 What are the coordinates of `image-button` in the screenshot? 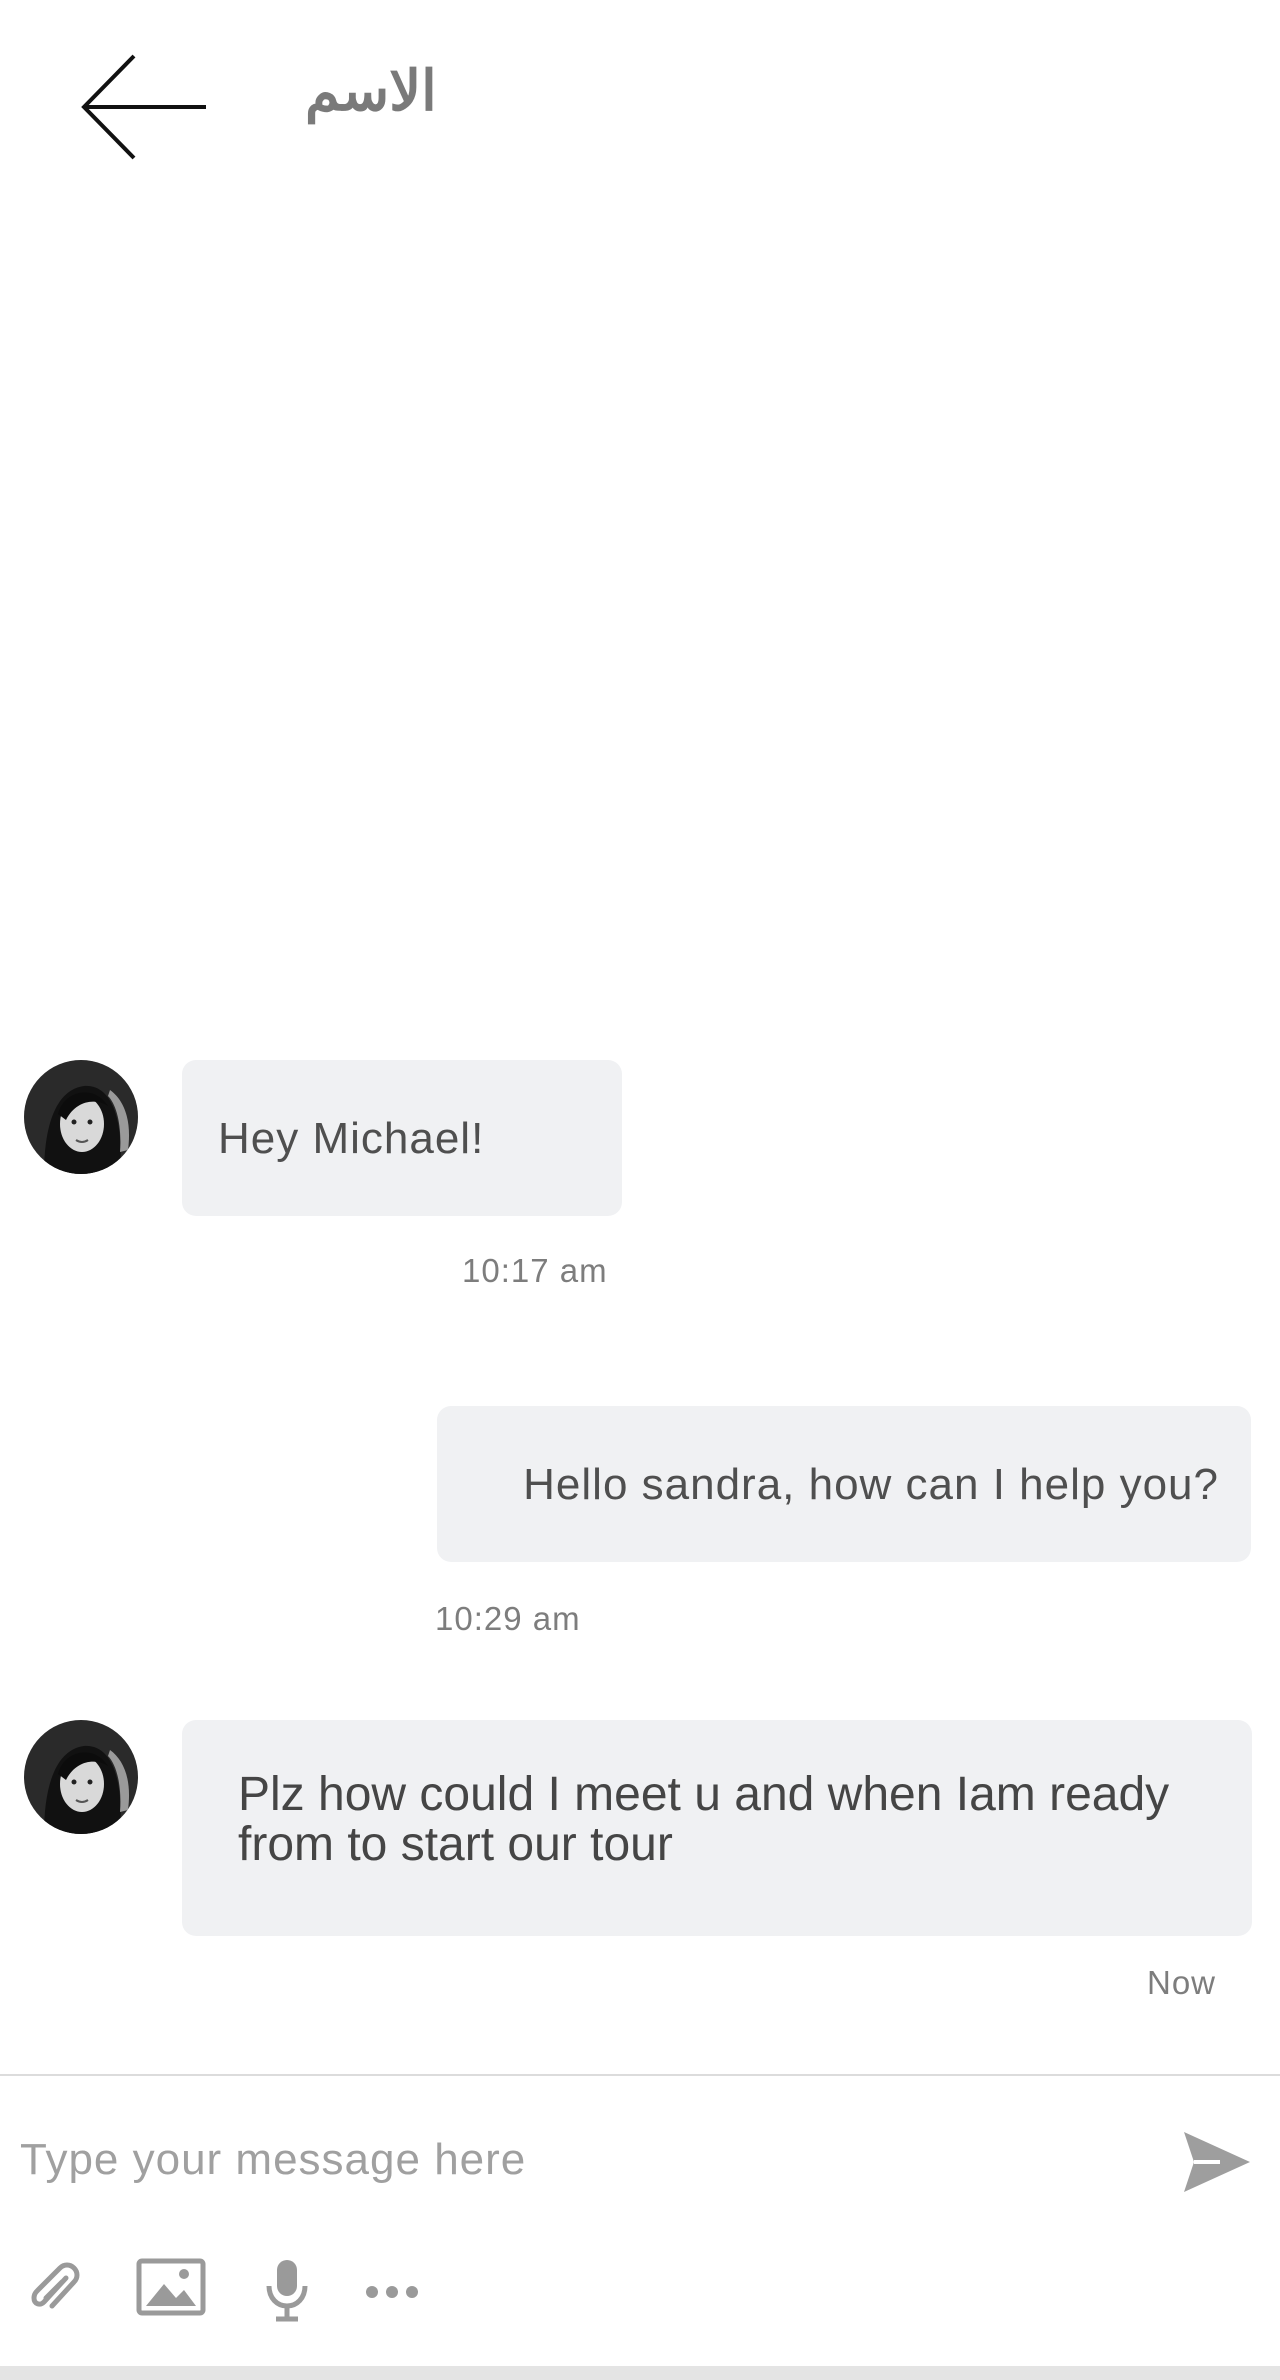 It's located at (171, 2287).